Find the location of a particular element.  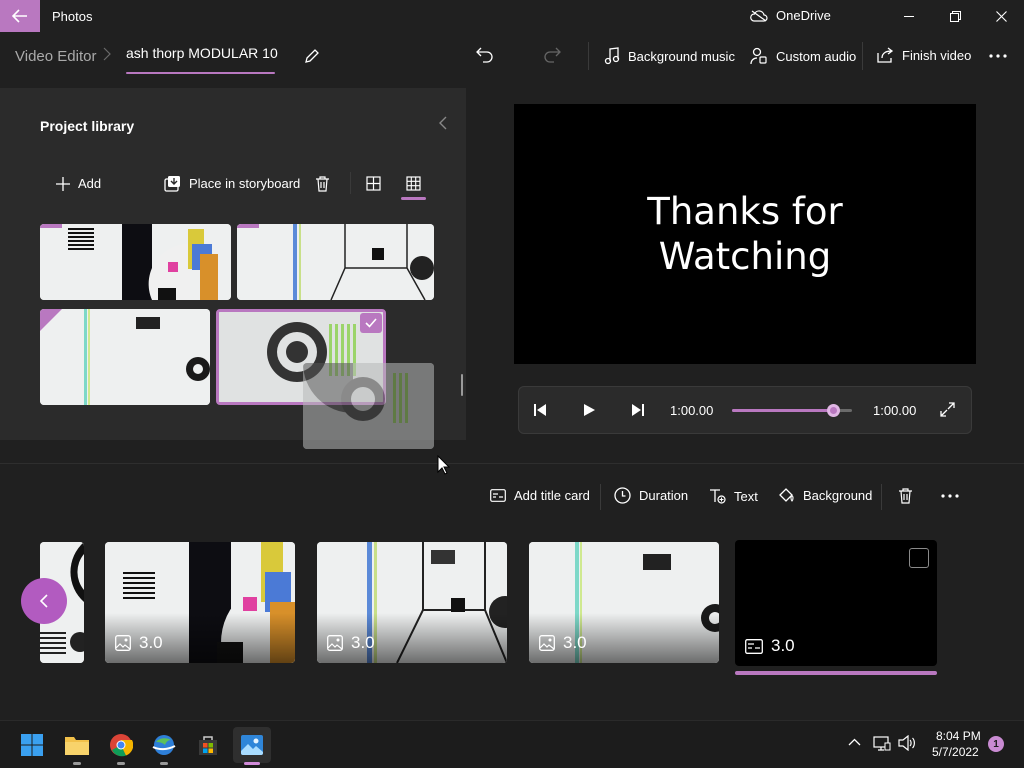

current-time: 1:00.00 is located at coordinates (692, 410).